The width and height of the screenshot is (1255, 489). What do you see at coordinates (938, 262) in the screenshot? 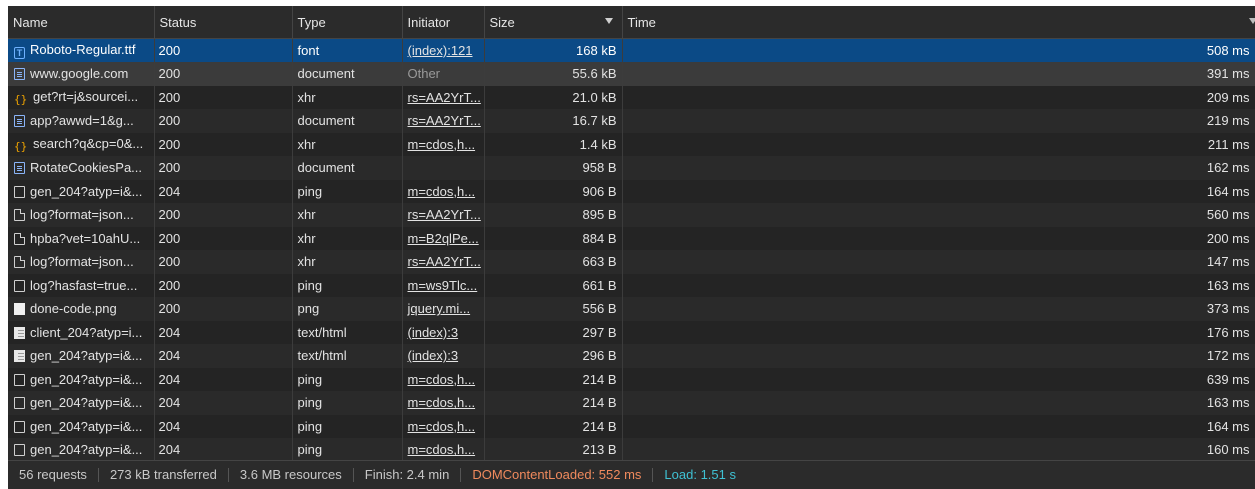
I see `cell-time: 147 ms` at bounding box center [938, 262].